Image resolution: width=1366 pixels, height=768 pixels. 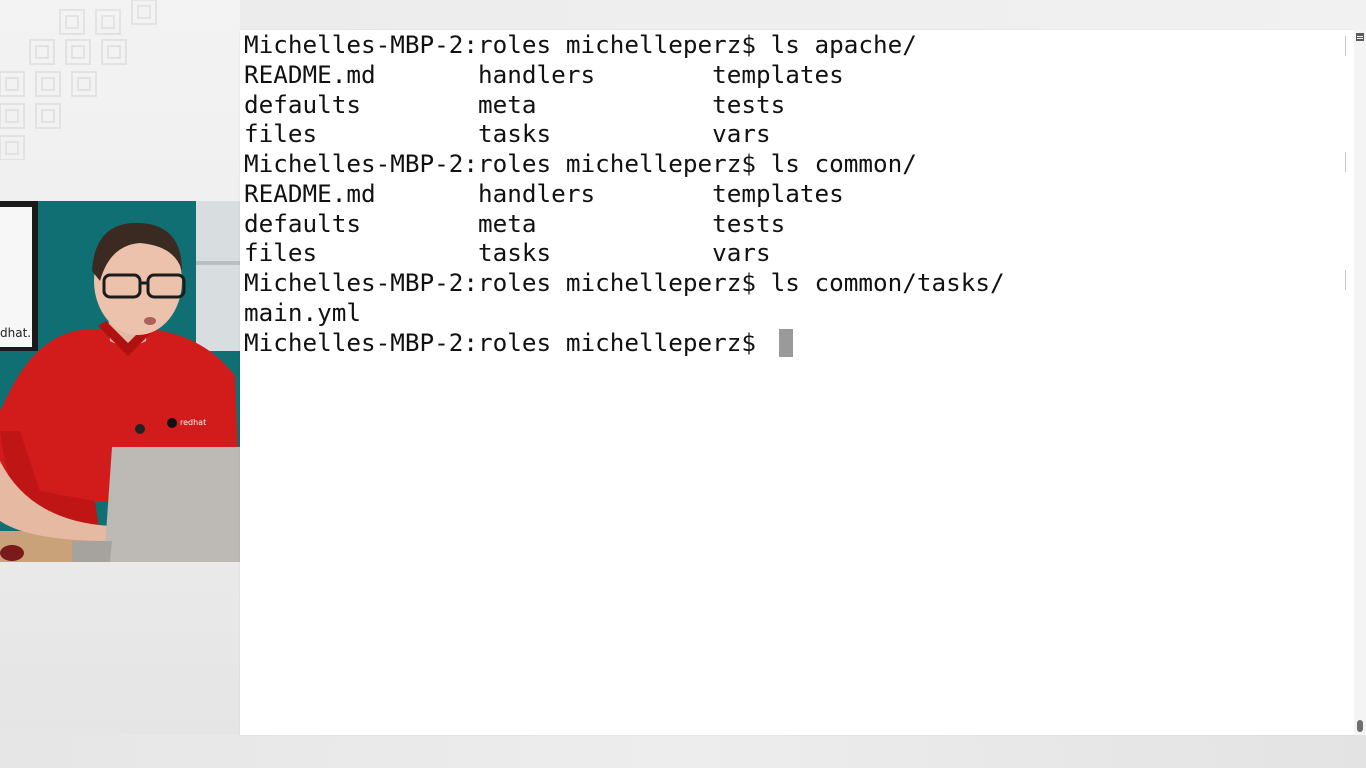 What do you see at coordinates (303, 312) in the screenshot?
I see `terminal-line: main.yml` at bounding box center [303, 312].